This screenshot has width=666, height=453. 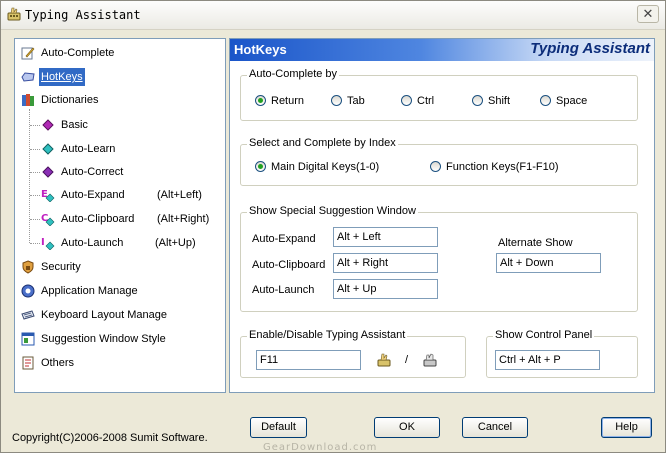 What do you see at coordinates (43, 242) in the screenshot?
I see `svg-text: I` at bounding box center [43, 242].